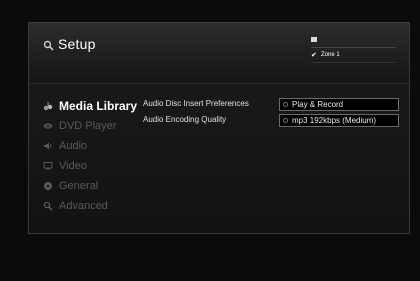 Image resolution: width=420 pixels, height=281 pixels. I want to click on sidebar-item-video: Video, so click(98, 166).